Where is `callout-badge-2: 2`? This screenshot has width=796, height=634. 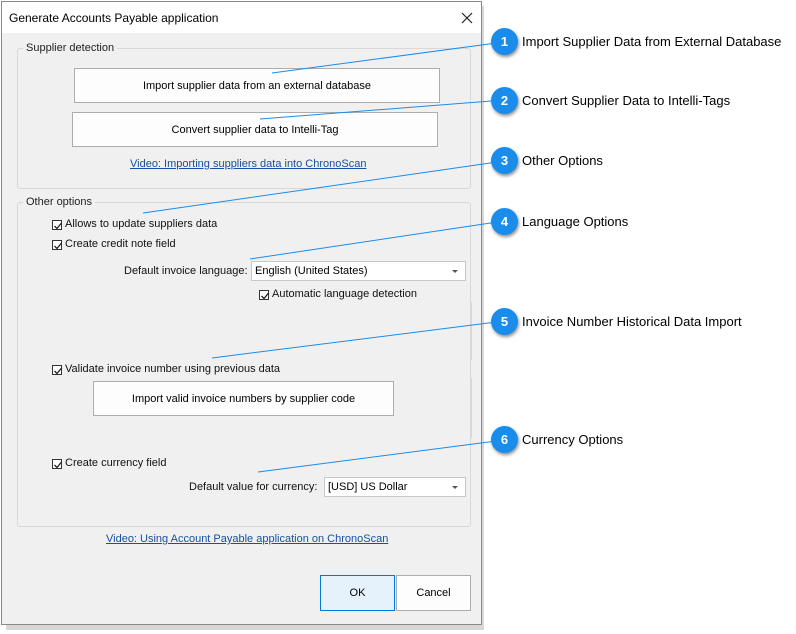
callout-badge-2: 2 is located at coordinates (504, 100).